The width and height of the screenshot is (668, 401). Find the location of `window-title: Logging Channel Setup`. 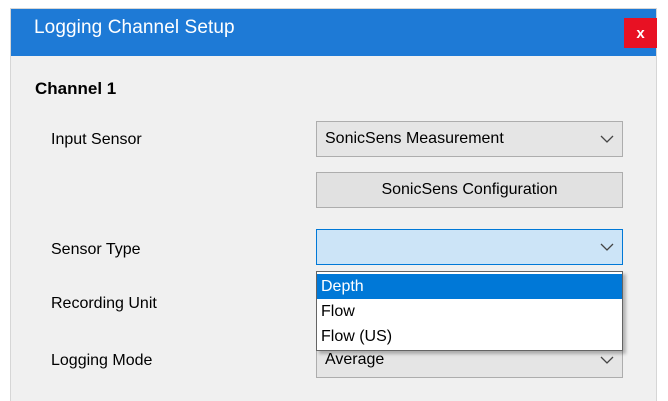

window-title: Logging Channel Setup is located at coordinates (134, 27).